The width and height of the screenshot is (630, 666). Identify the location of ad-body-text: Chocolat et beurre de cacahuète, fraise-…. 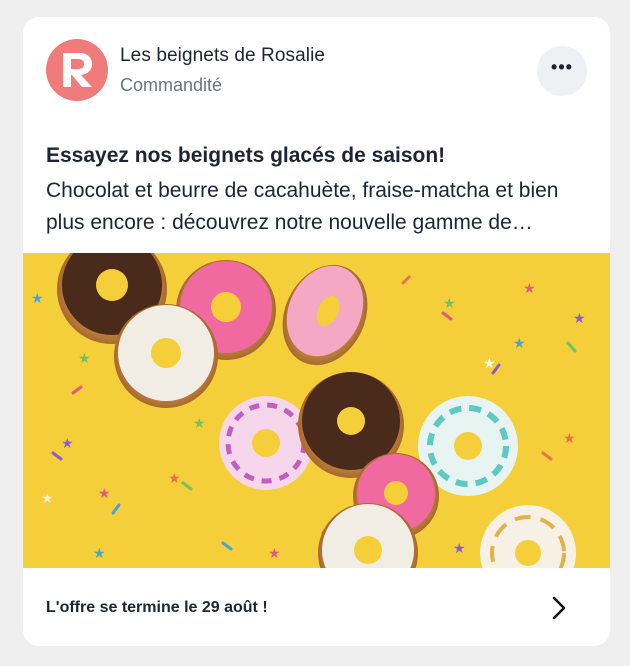
(302, 206).